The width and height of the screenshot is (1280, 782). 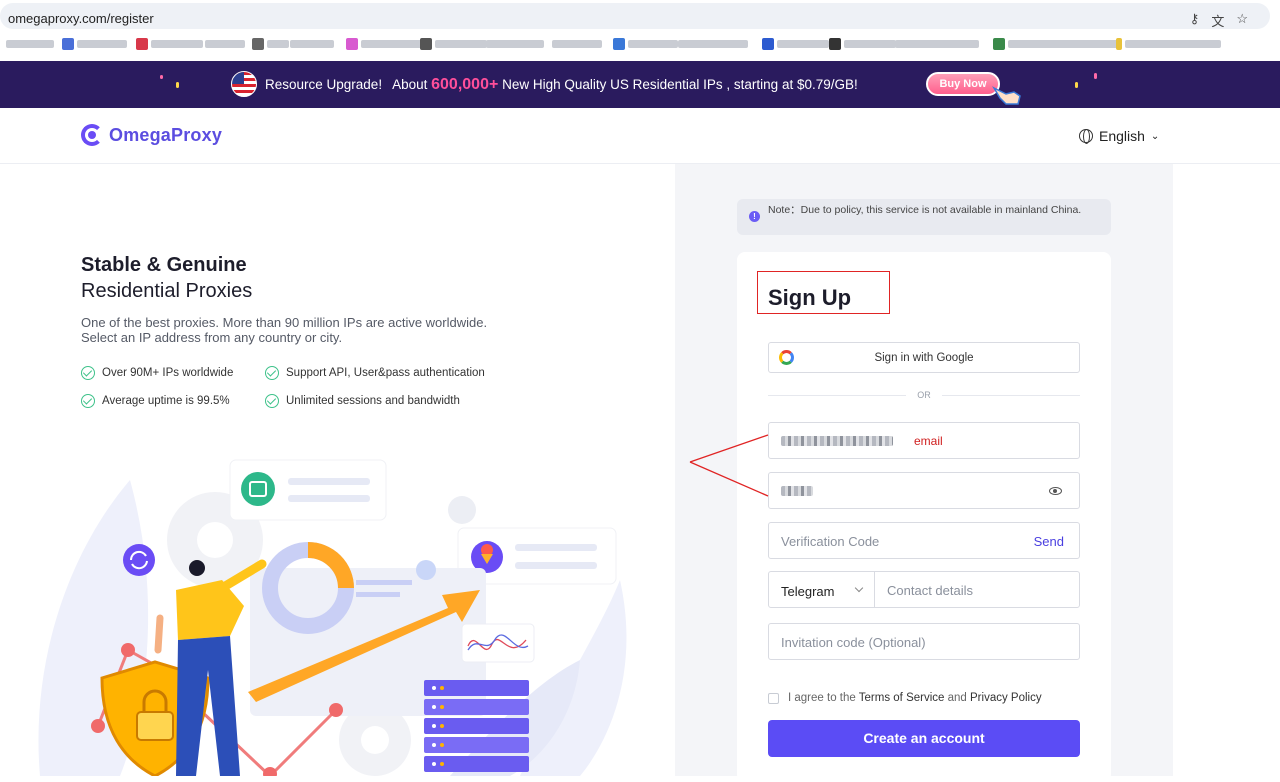 I want to click on key-icon: ⚷, so click(x=1195, y=20).